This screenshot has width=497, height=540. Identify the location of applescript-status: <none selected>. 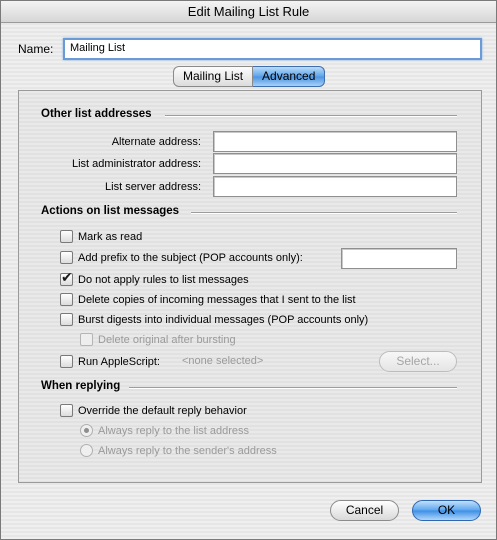
(223, 361).